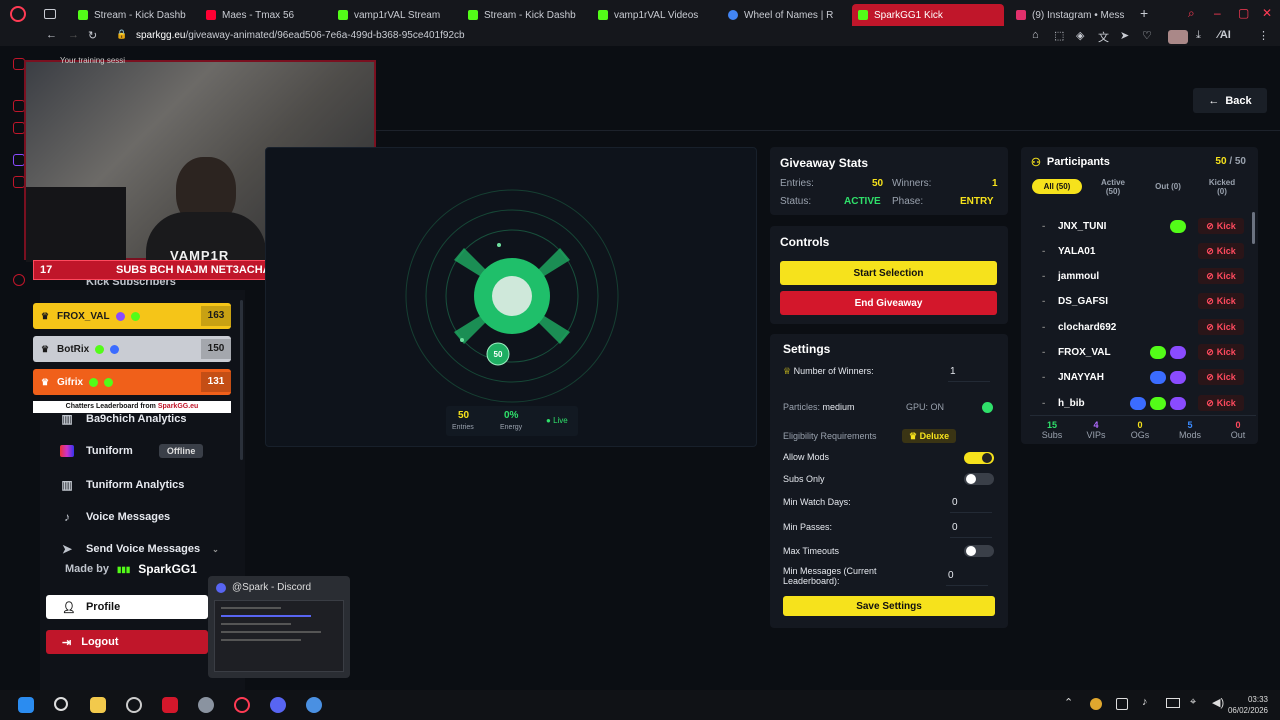  I want to click on browser-tab-active: SparkGG1 Kick, so click(928, 15).